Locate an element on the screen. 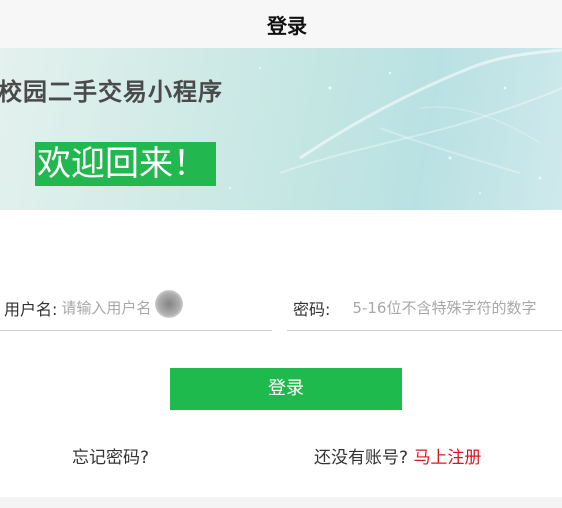  page-title: 登录 is located at coordinates (287, 25).